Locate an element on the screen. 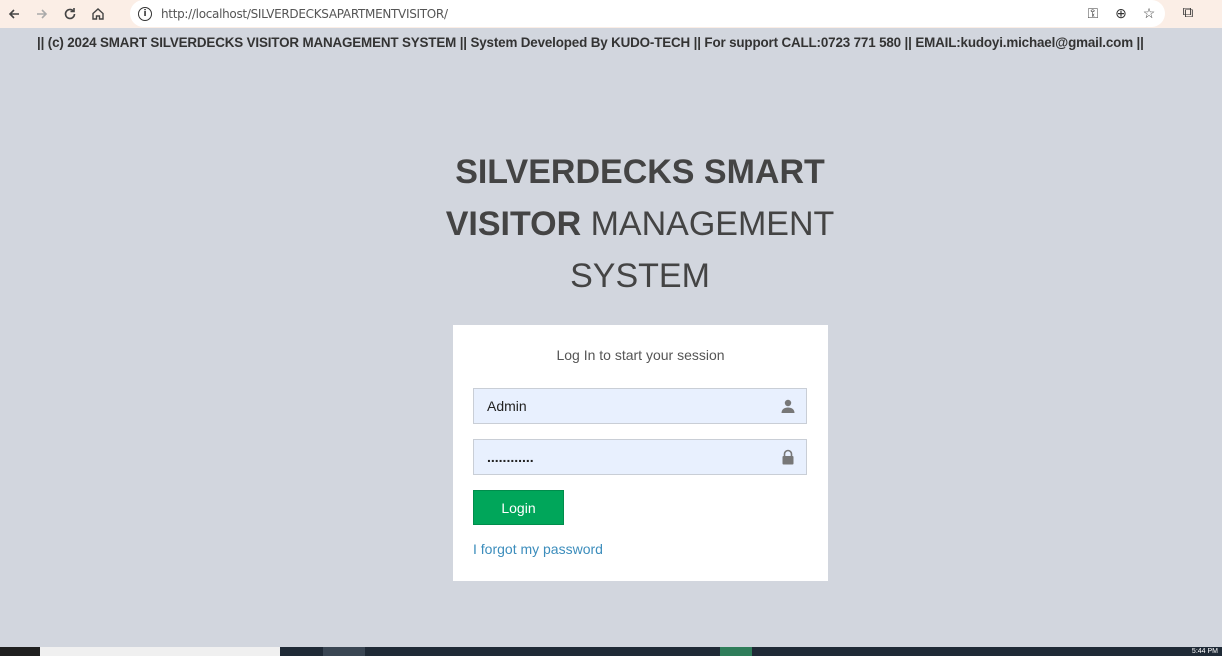 Image resolution: width=1222 pixels, height=656 pixels. os-taskbar: 5:44 PM is located at coordinates (611, 651).